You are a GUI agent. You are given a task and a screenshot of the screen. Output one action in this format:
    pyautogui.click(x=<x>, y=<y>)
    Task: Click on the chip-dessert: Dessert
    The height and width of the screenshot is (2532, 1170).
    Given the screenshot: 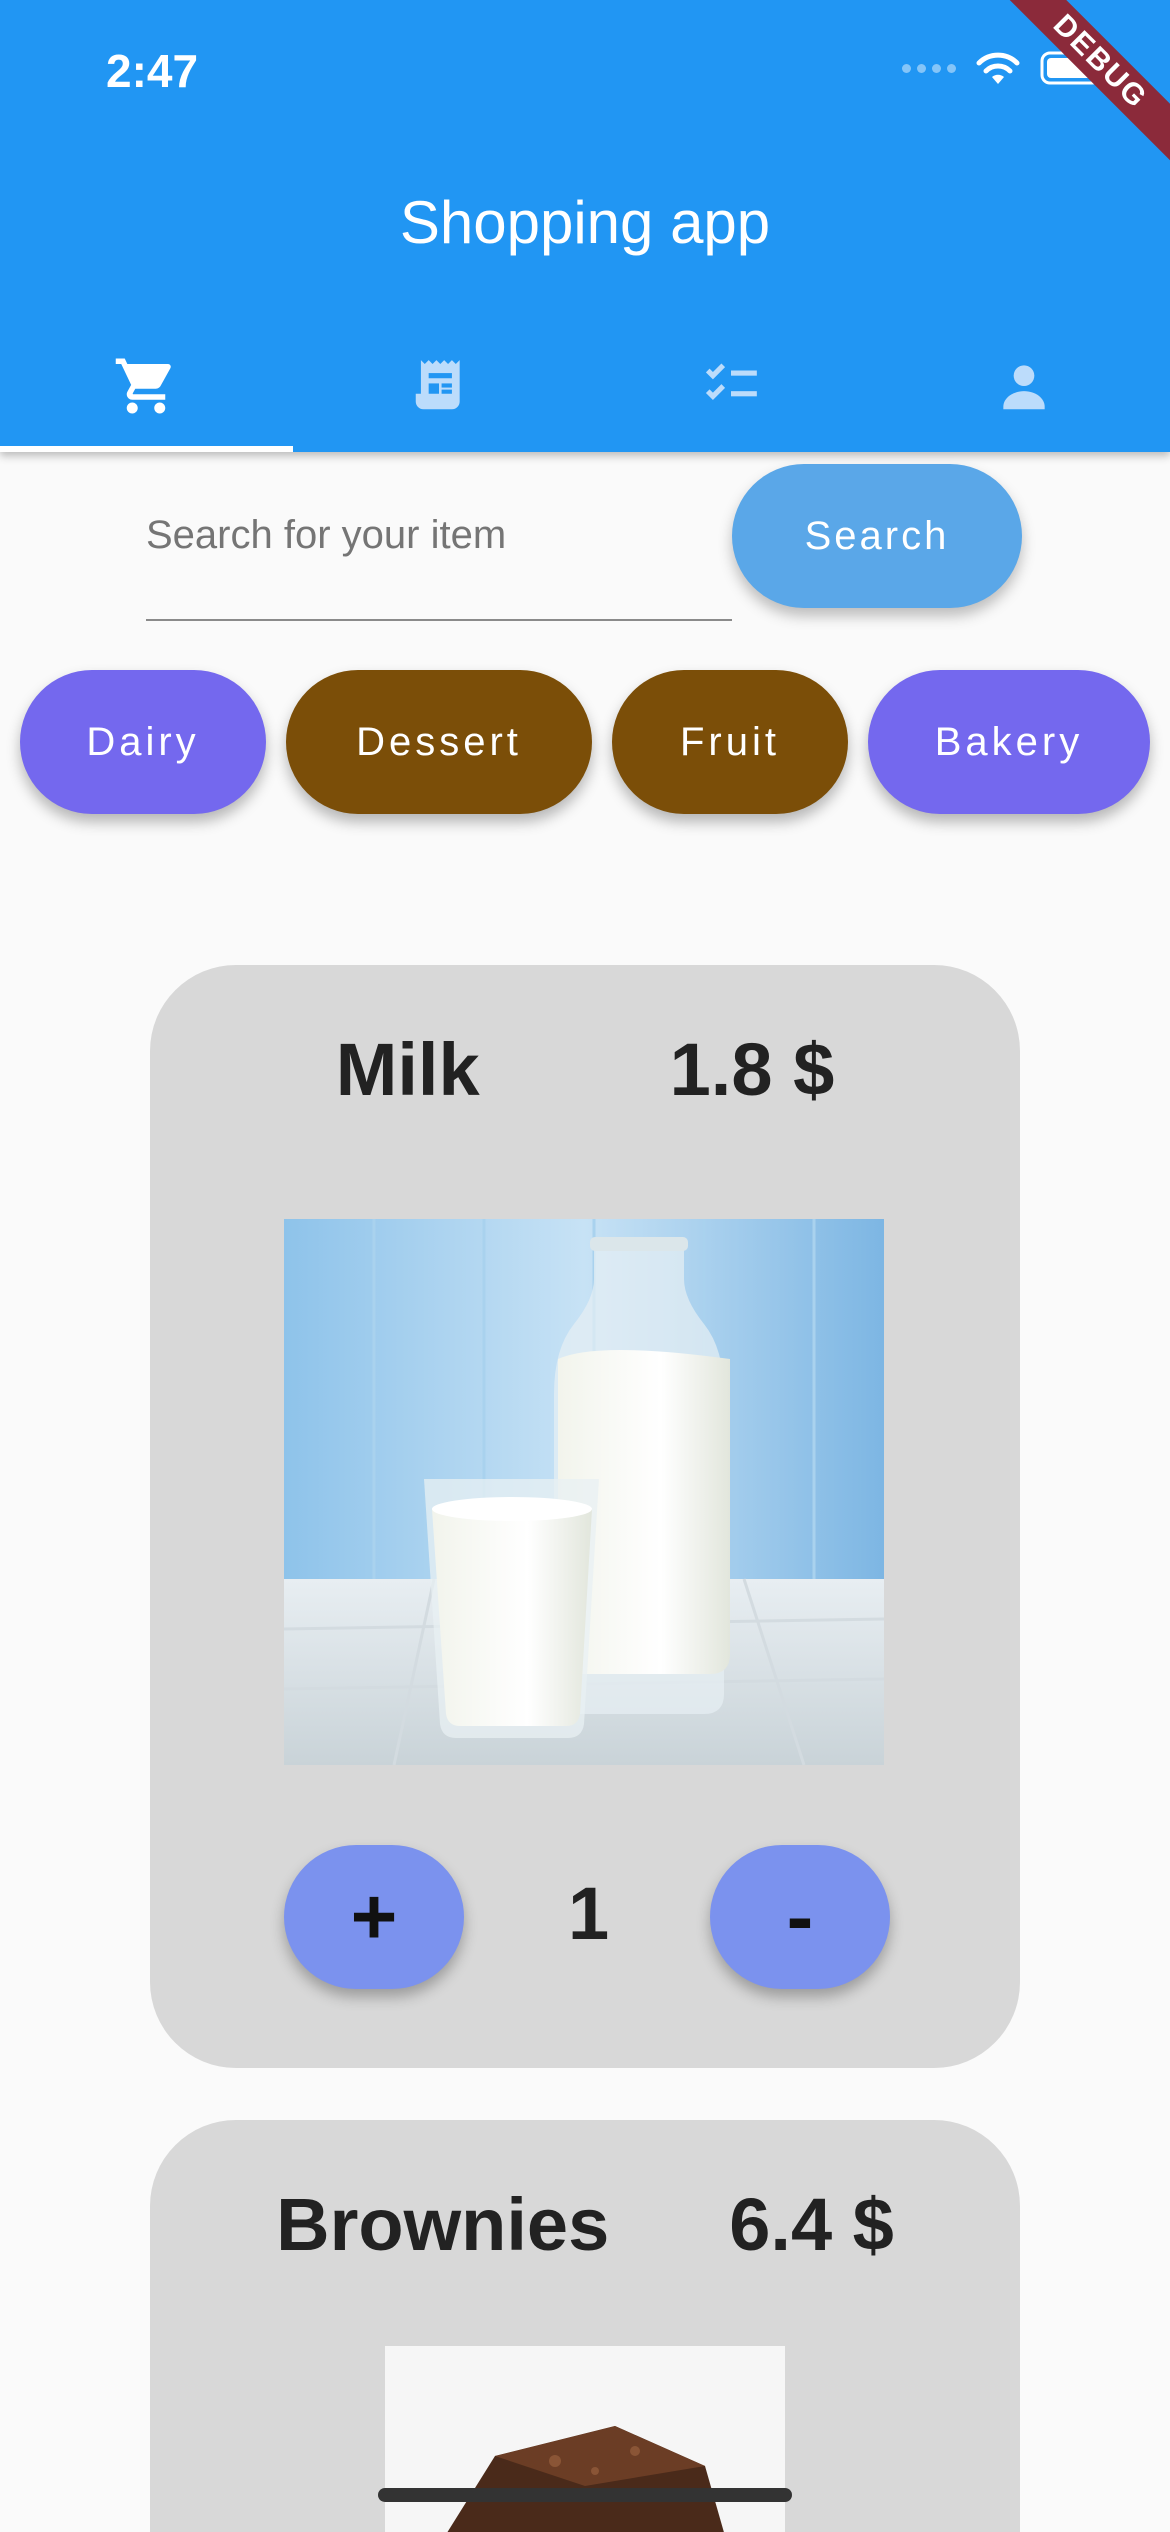 What is the action you would take?
    pyautogui.click(x=439, y=742)
    